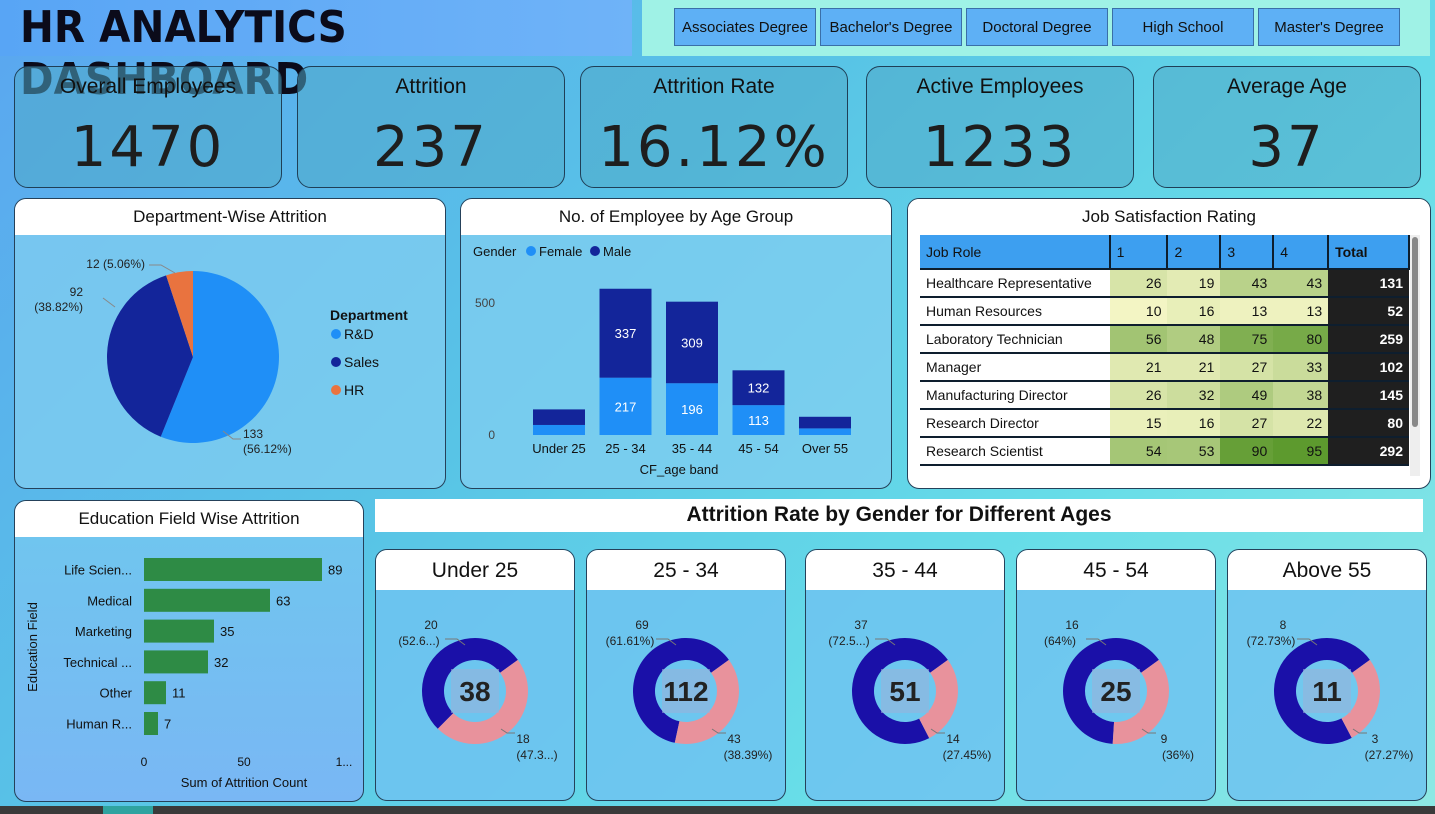  What do you see at coordinates (1329, 27) in the screenshot?
I see `filter-masters-degree: Master's Degree` at bounding box center [1329, 27].